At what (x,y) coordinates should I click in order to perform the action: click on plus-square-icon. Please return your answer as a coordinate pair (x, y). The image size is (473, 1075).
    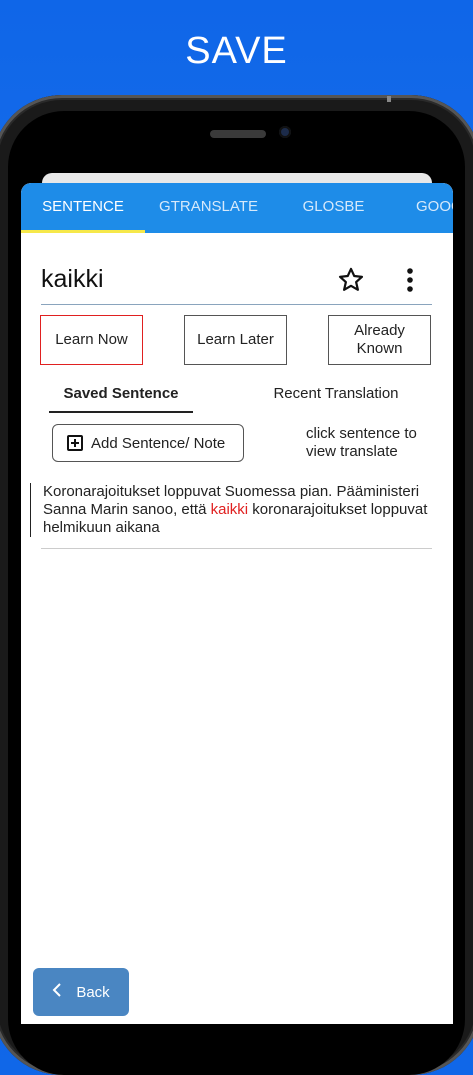
    Looking at the image, I should click on (75, 443).